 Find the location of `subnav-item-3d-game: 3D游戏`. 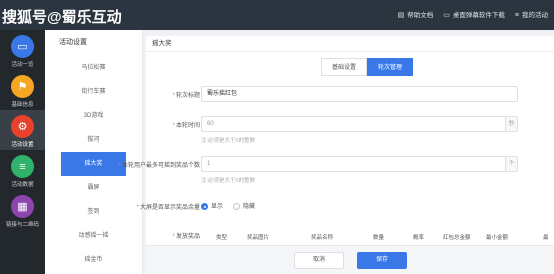

subnav-item-3d-game: 3D游戏 is located at coordinates (93, 116).